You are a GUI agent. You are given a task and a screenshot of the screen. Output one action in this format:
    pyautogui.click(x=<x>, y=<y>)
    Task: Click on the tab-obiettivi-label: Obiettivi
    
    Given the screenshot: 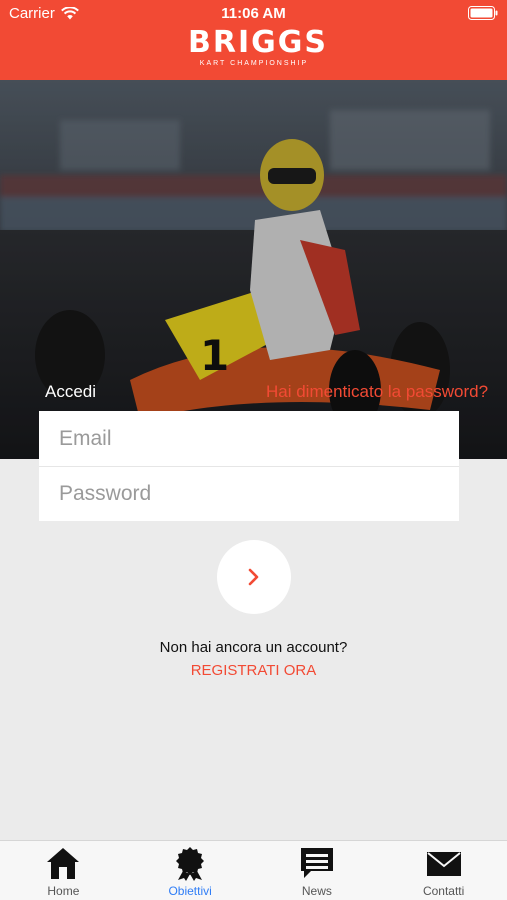 What is the action you would take?
    pyautogui.click(x=190, y=891)
    